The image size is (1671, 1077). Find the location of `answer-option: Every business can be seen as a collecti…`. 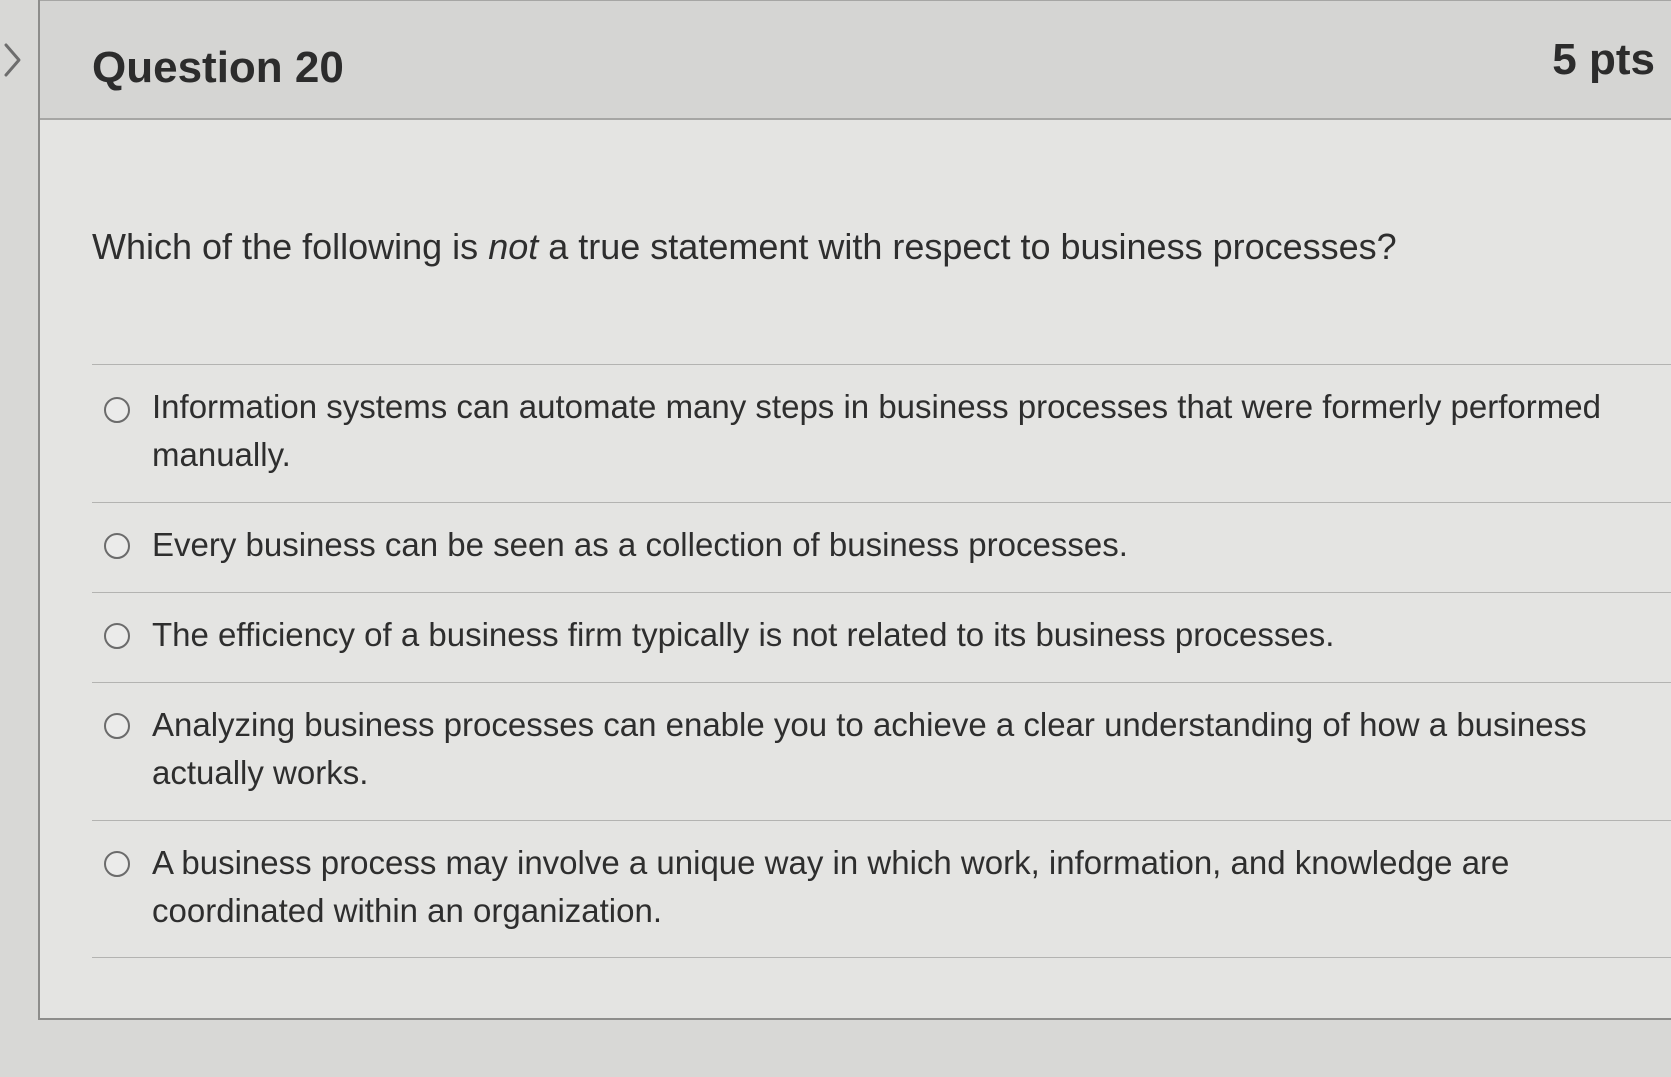

answer-option: Every business can be seen as a collecti… is located at coordinates (881, 547).